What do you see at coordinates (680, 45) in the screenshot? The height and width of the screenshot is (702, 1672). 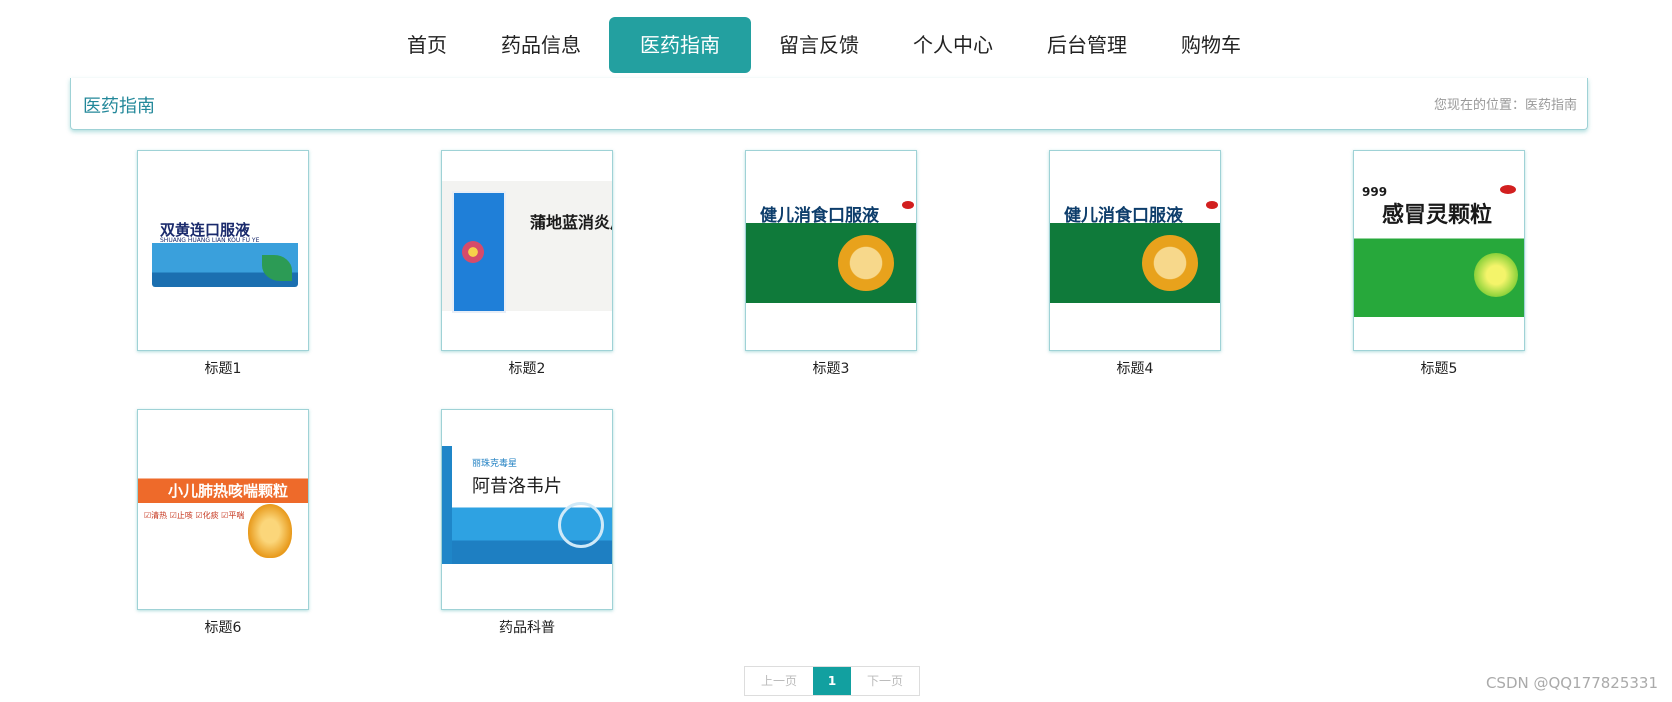 I see `nav-item-medical-guide: 医药指南` at bounding box center [680, 45].